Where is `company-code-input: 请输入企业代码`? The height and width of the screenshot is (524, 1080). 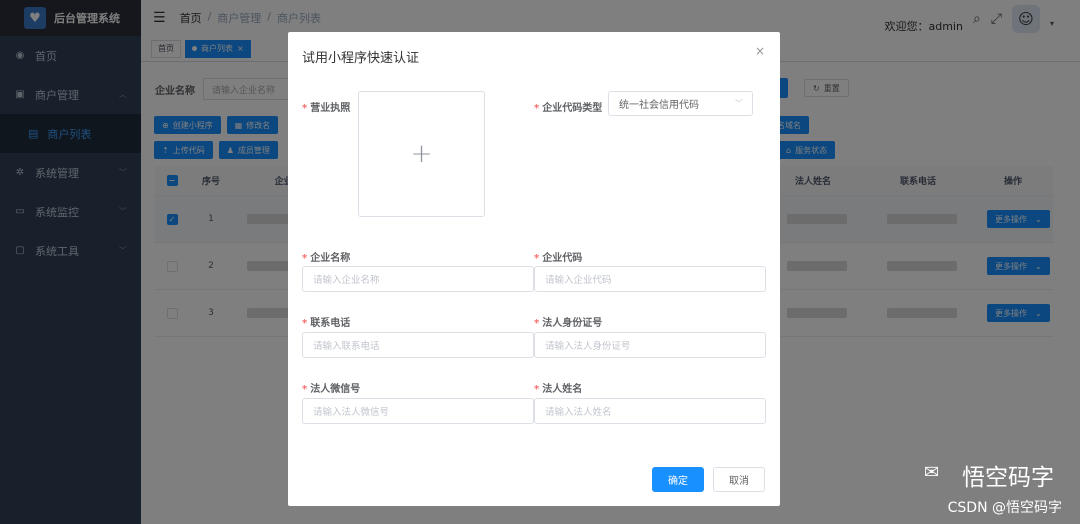 company-code-input: 请输入企业代码 is located at coordinates (650, 279).